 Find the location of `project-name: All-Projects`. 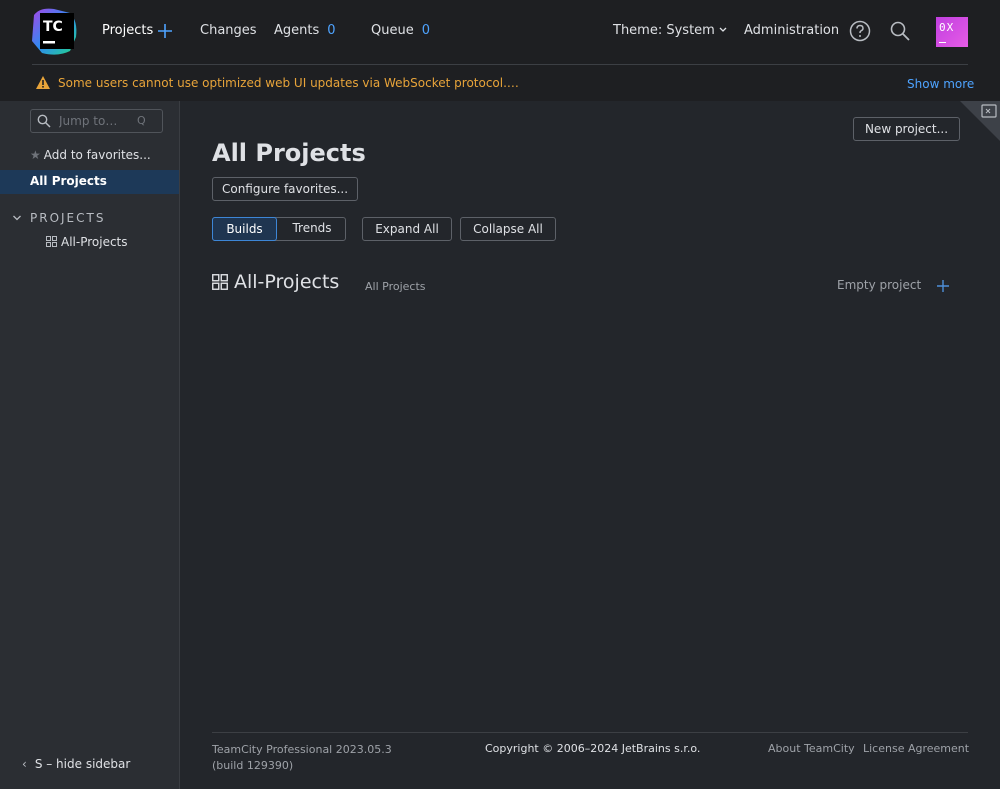

project-name: All-Projects is located at coordinates (287, 282).